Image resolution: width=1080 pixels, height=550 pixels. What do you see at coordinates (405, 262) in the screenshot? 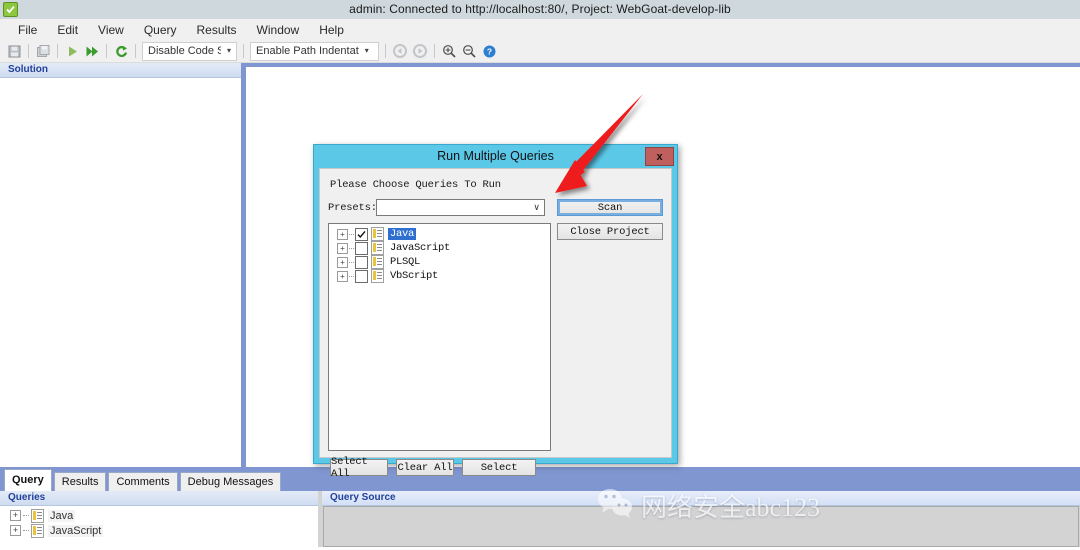
I see `tree-item-label: PLSQL` at bounding box center [405, 262].